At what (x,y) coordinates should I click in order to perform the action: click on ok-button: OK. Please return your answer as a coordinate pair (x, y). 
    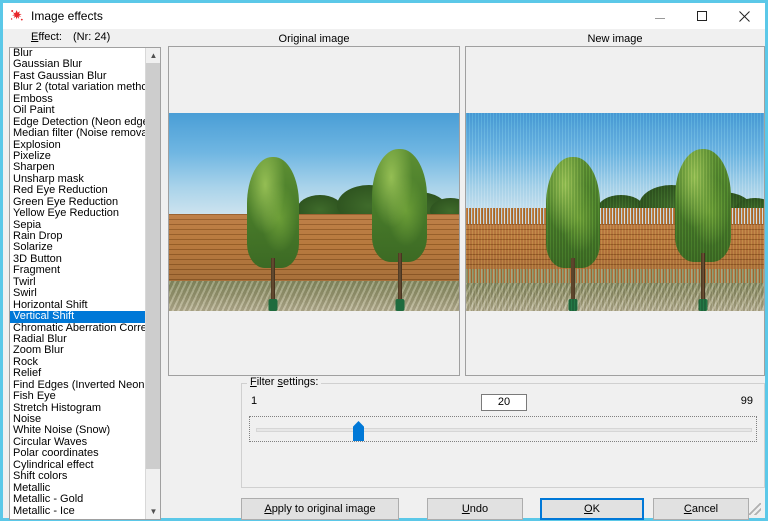
    Looking at the image, I should click on (592, 509).